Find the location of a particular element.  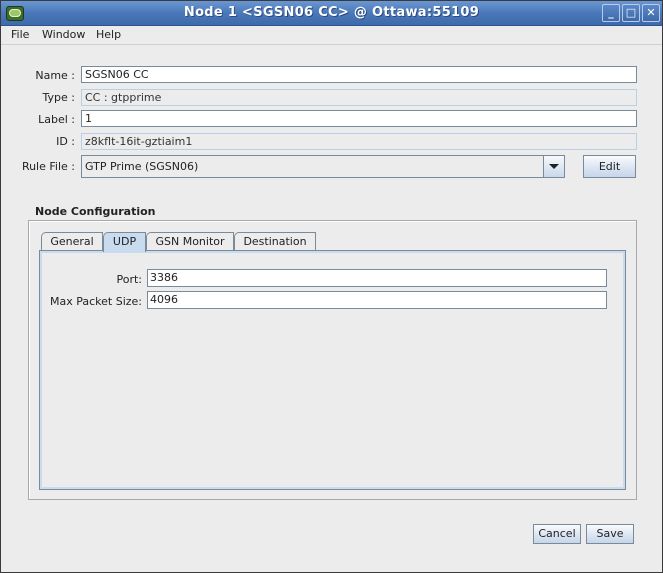

label-input: 1 is located at coordinates (359, 118).